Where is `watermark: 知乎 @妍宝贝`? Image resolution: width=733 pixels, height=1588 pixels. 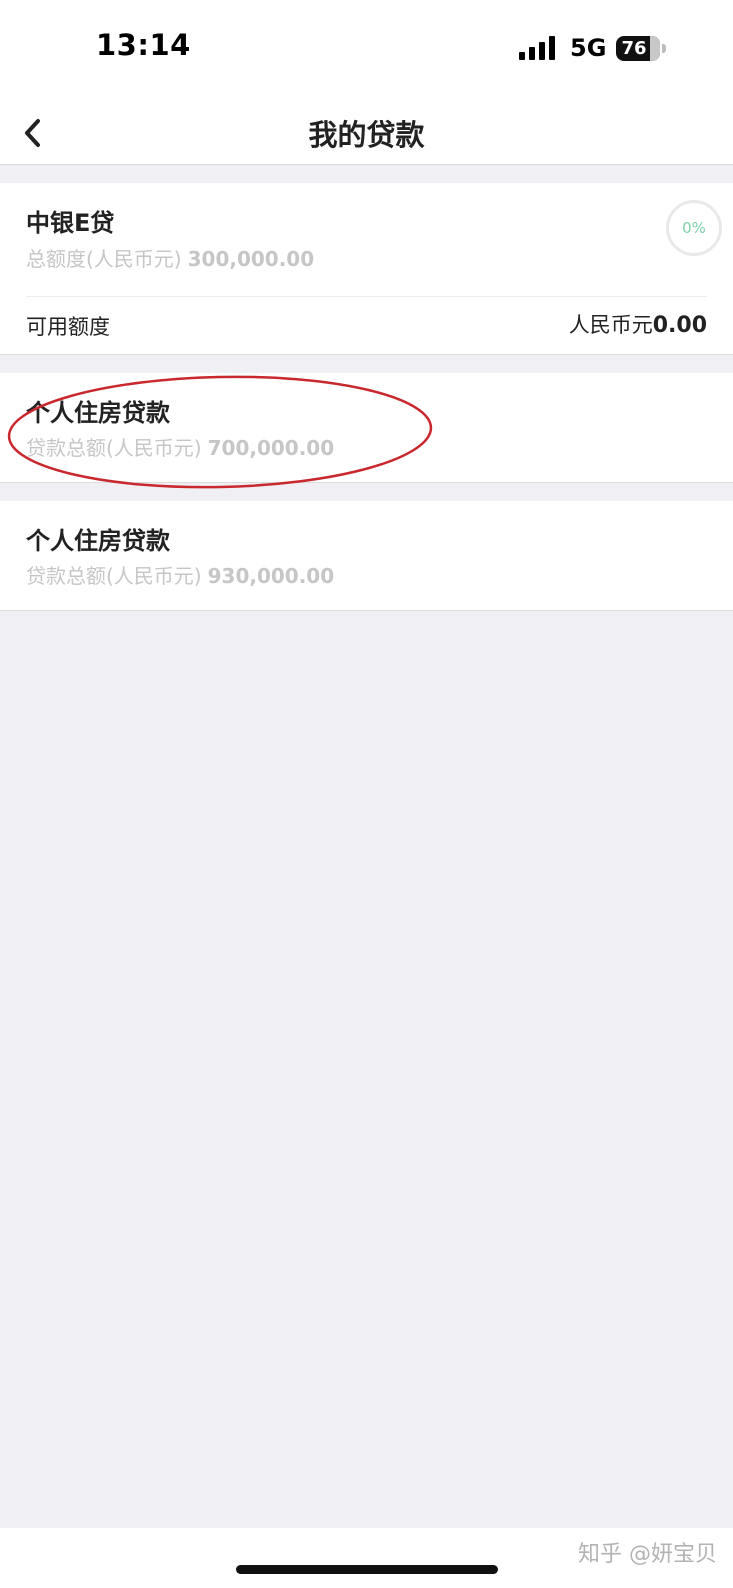 watermark: 知乎 @妍宝贝 is located at coordinates (647, 1554).